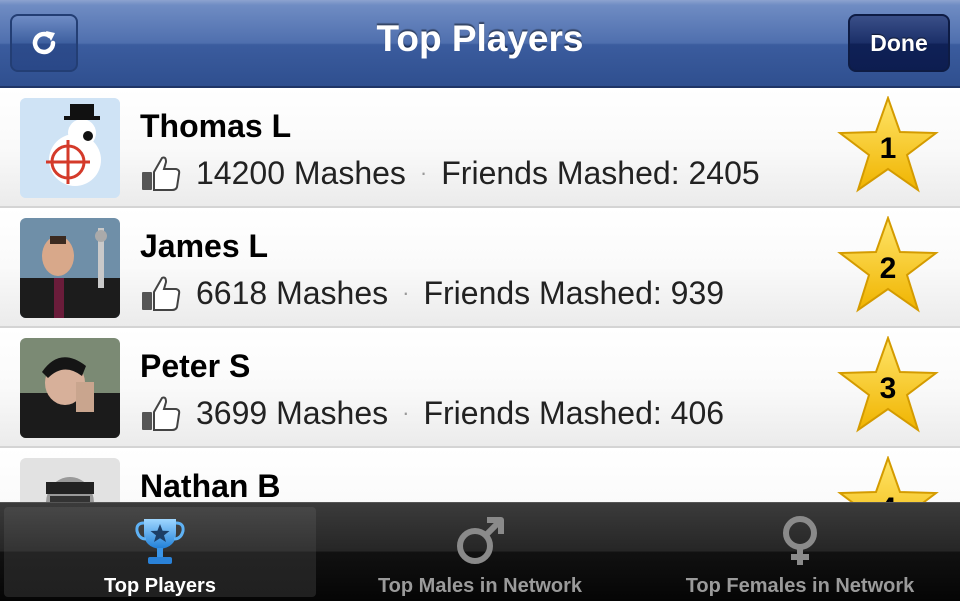 The image size is (960, 601). I want to click on tab-top-females: Top Females in Network, so click(800, 552).